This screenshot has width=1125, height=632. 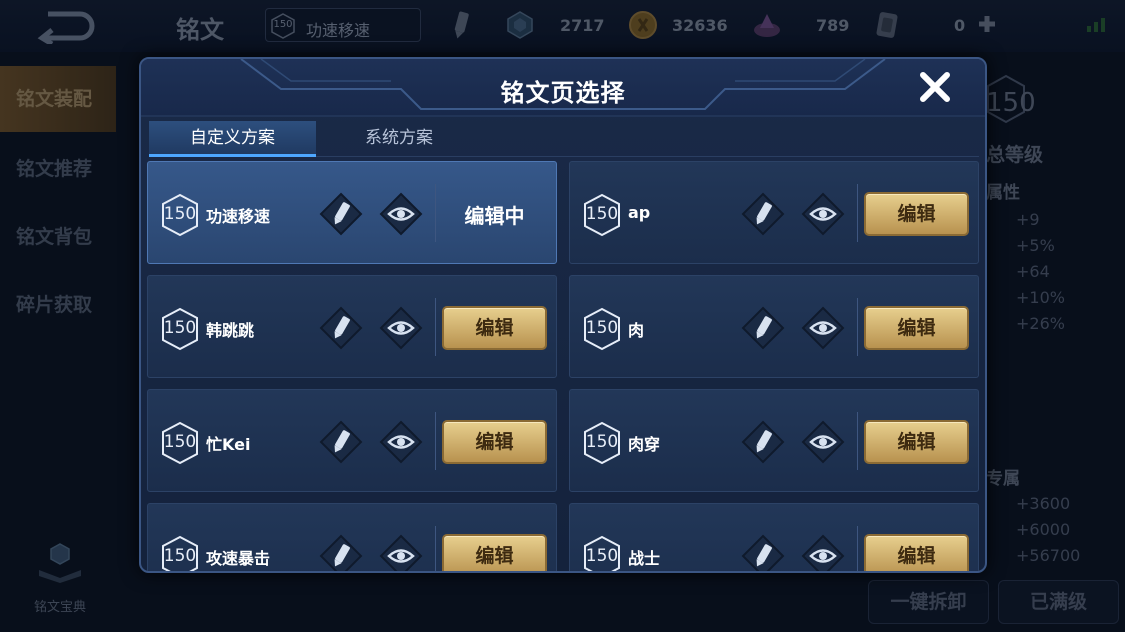 I want to click on inscription-page-card: 150 战士 编辑, so click(x=774, y=537).